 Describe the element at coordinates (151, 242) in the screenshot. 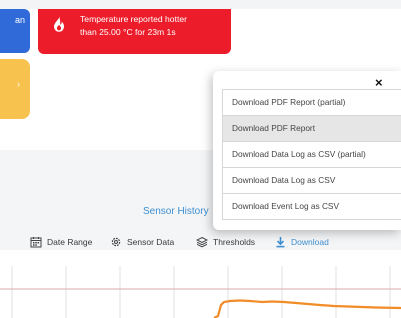

I see `sensor-data-label: Sensor Data` at that location.